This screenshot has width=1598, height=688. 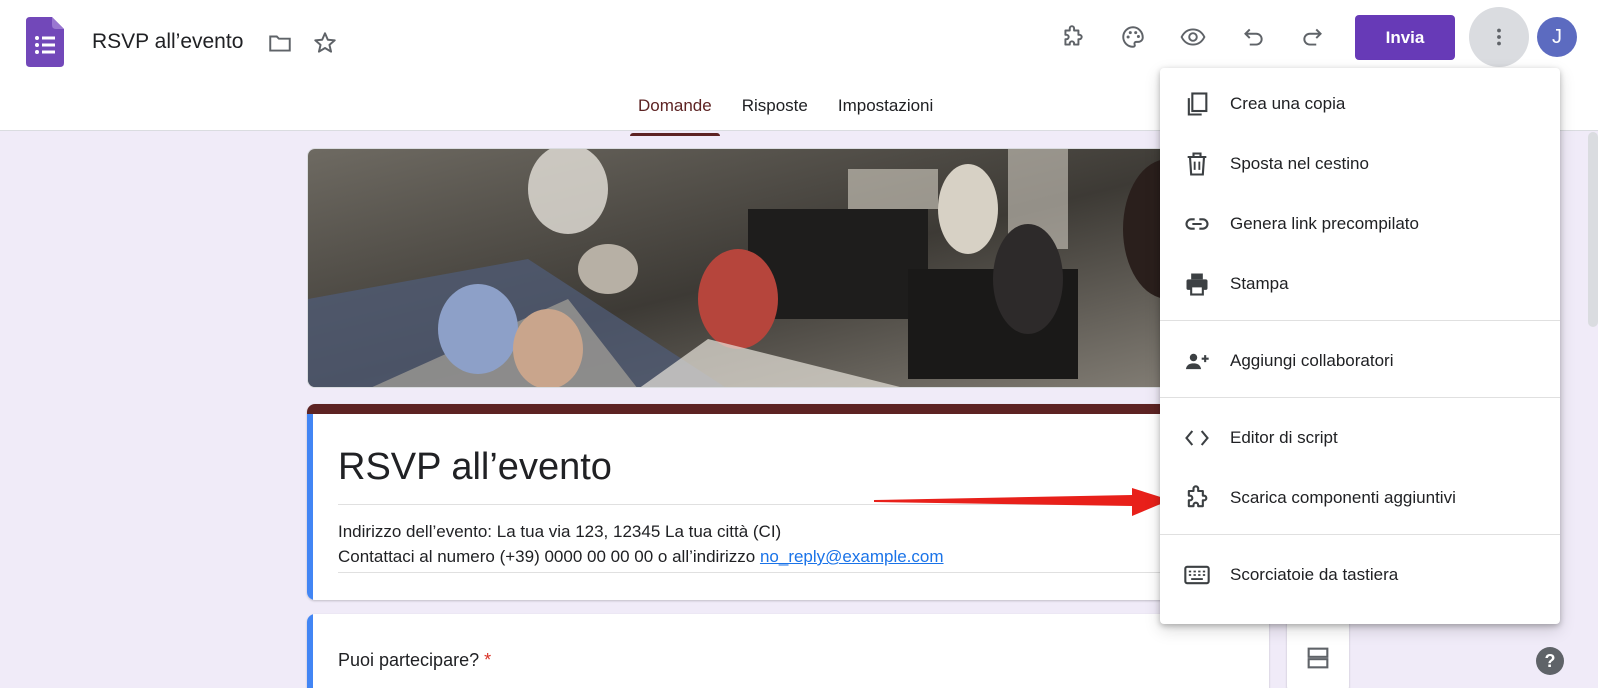 I want to click on menu-item-add-collaborators: Aggiungi collaboratori, so click(x=1360, y=361).